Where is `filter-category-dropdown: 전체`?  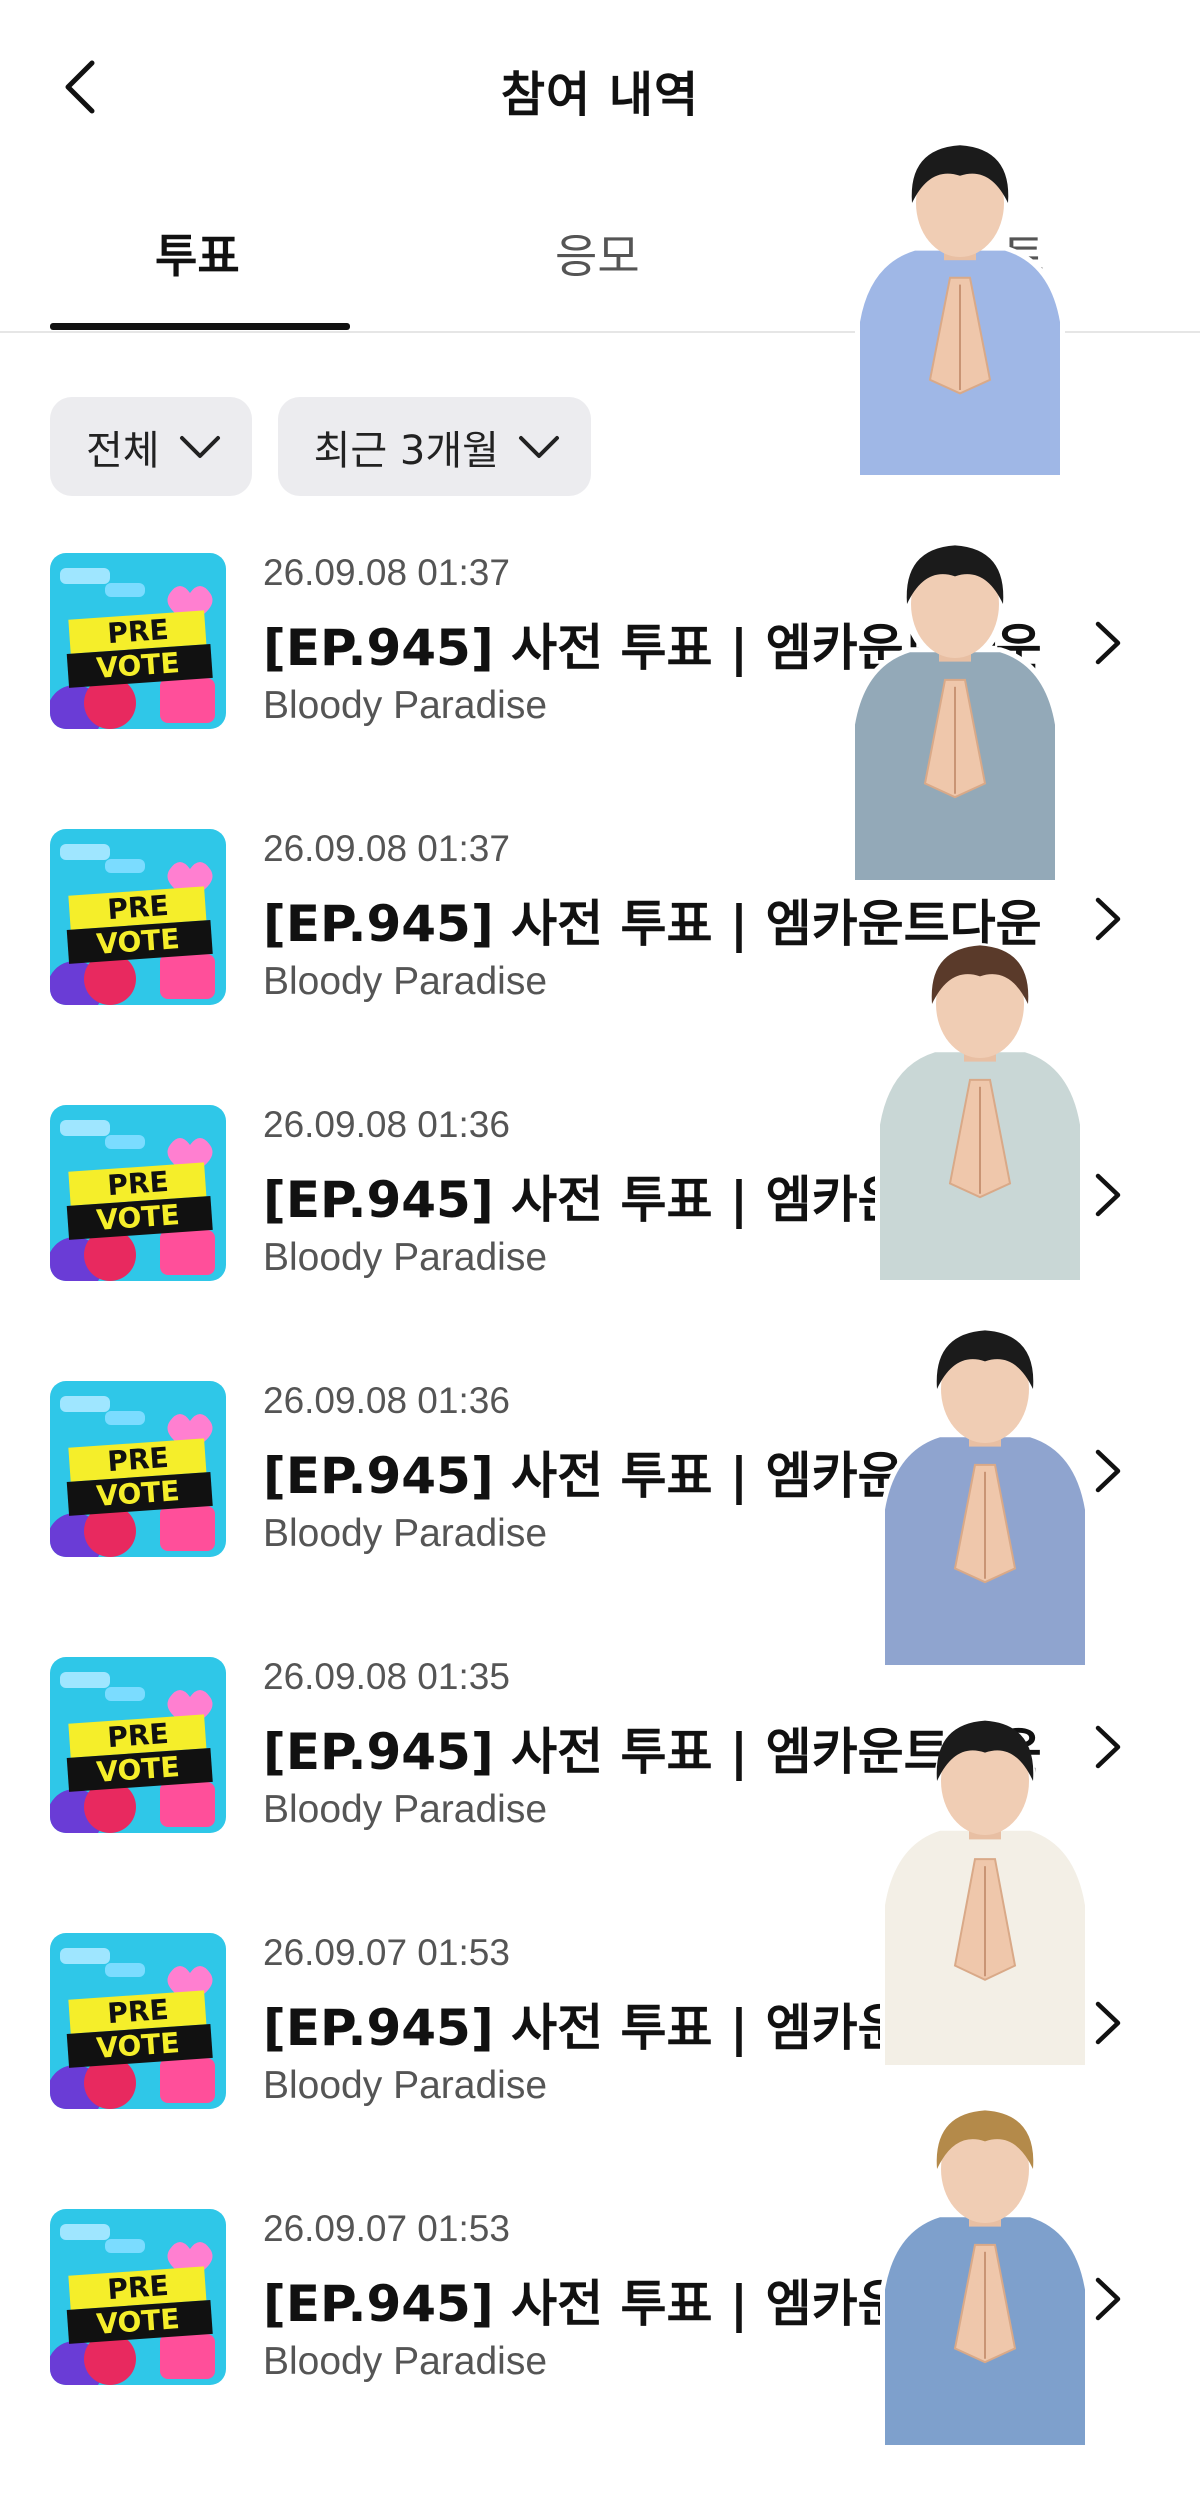
filter-category-dropdown: 전체 is located at coordinates (151, 446).